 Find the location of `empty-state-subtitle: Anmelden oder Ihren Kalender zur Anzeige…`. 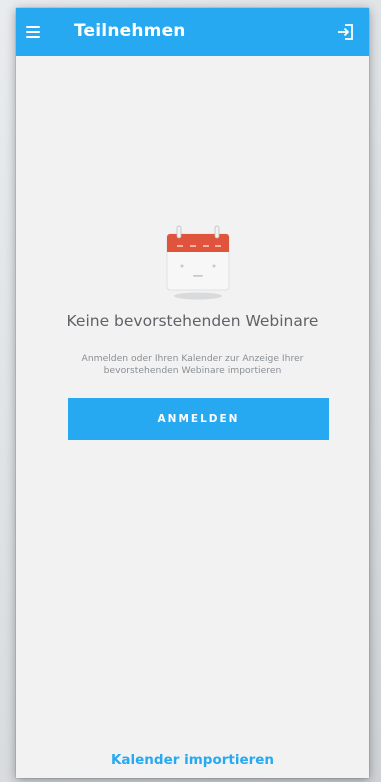

empty-state-subtitle: Anmelden oder Ihren Kalender zur Anzeige… is located at coordinates (192, 364).